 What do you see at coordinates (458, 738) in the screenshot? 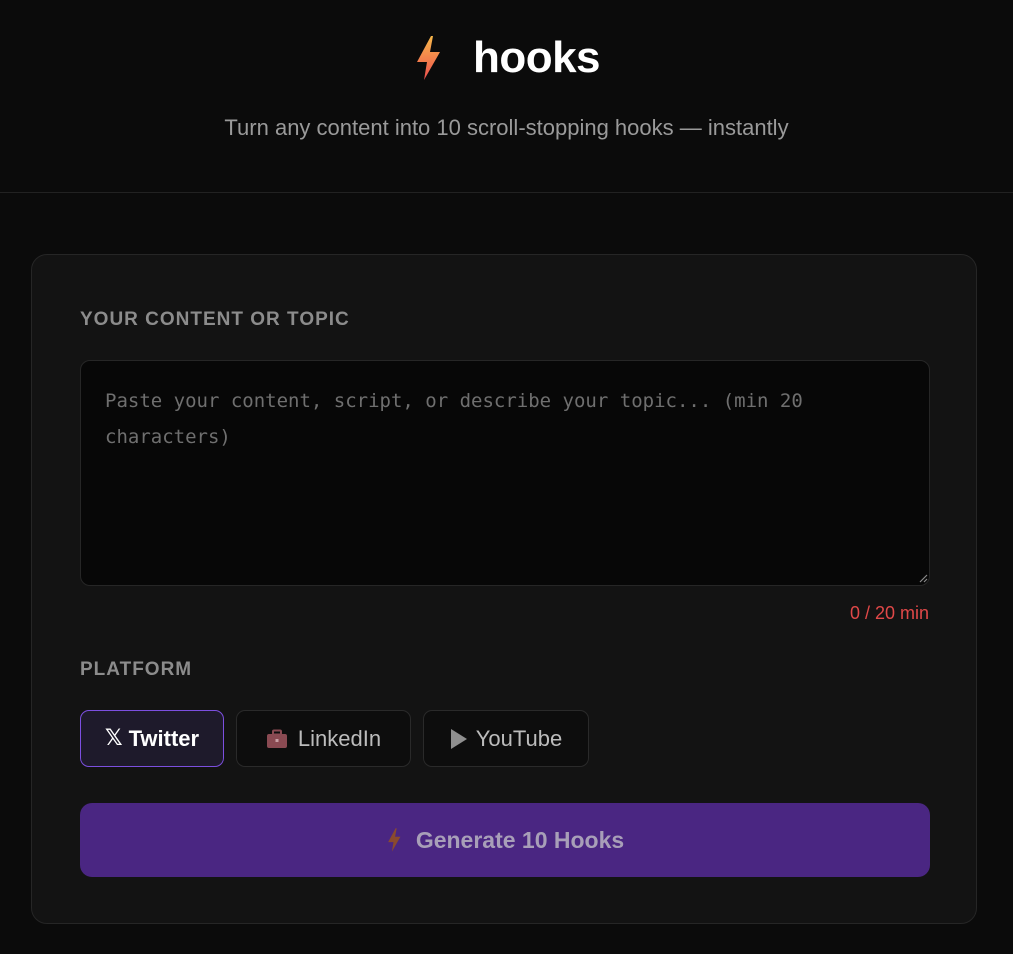
I see `play-icon` at bounding box center [458, 738].